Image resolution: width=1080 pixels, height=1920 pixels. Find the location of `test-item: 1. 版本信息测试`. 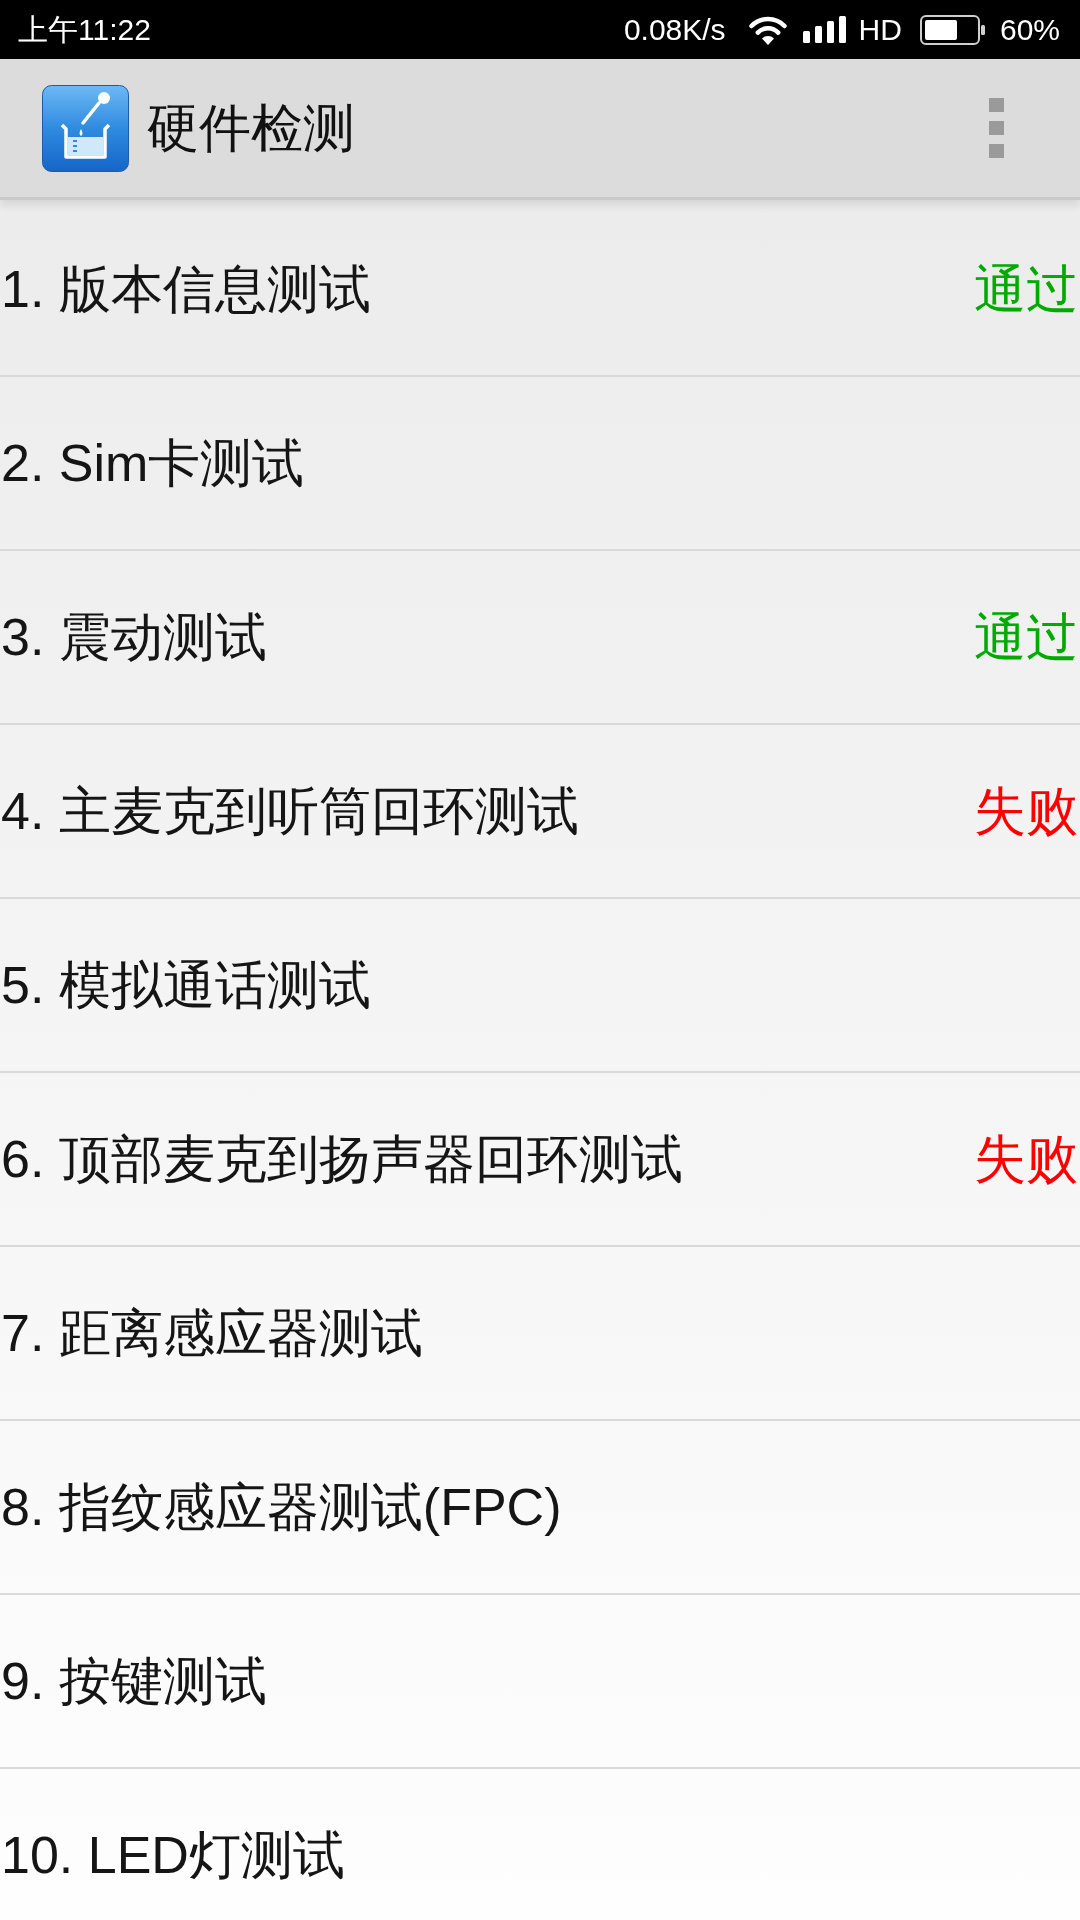

test-item: 1. 版本信息测试 is located at coordinates (185, 289).